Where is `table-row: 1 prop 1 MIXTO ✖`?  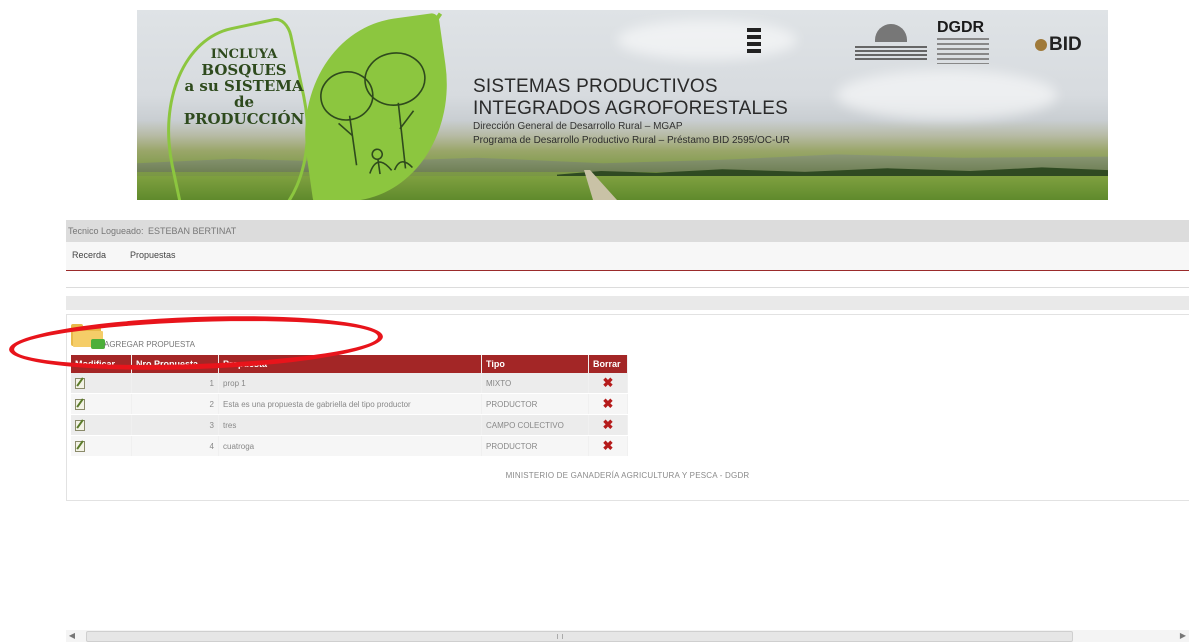
table-row: 1 prop 1 MIXTO ✖ is located at coordinates (349, 383).